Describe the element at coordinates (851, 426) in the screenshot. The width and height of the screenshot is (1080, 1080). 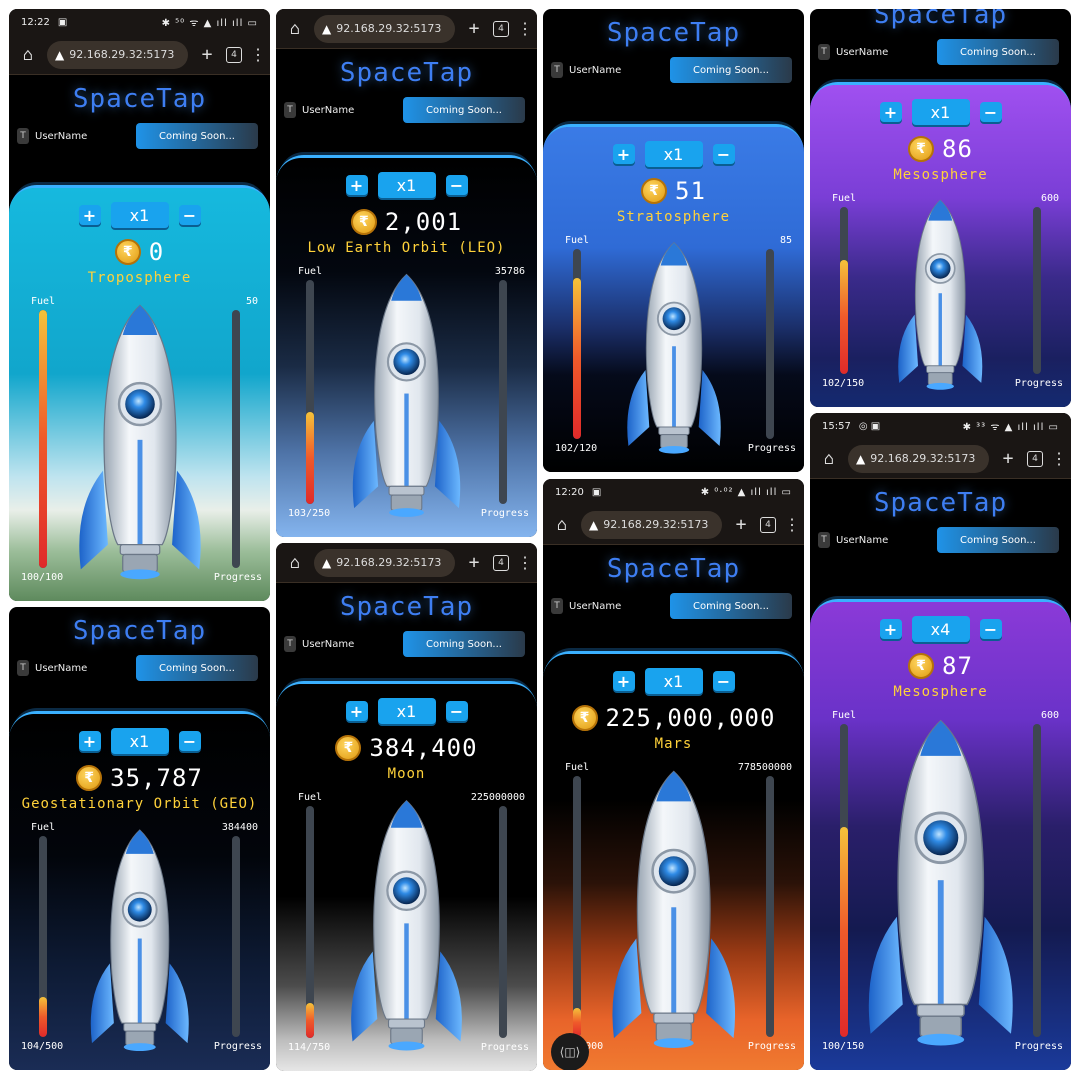
I see `status-left: 15:57 ◎ ▣` at that location.